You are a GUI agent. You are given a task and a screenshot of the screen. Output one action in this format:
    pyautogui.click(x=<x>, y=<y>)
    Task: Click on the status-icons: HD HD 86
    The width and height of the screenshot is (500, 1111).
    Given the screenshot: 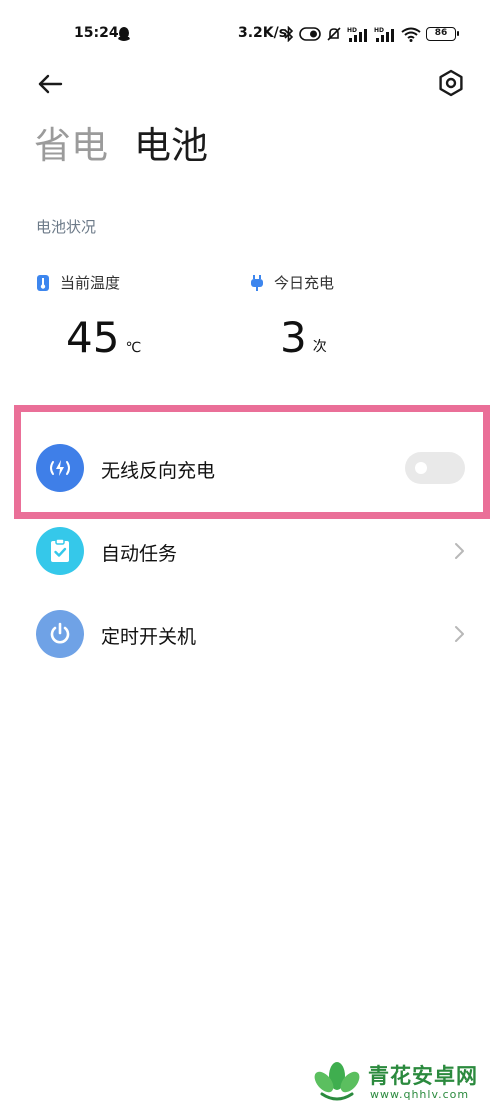 What is the action you would take?
    pyautogui.click(x=371, y=34)
    